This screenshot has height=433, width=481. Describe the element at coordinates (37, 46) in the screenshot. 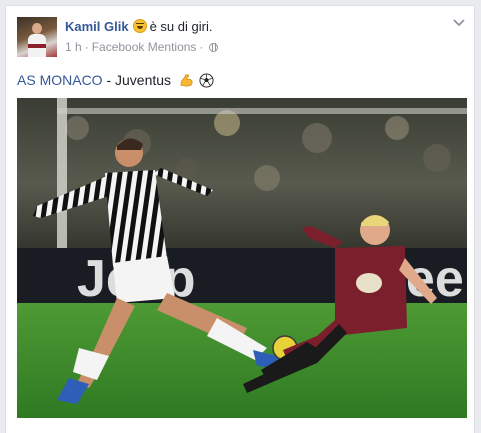

I see `avatar-trim` at that location.